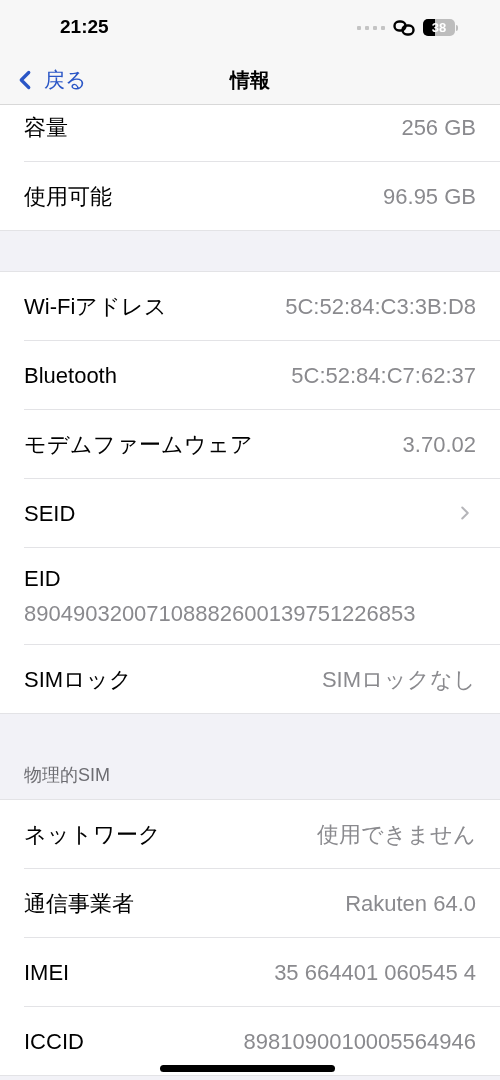 Image resolution: width=500 pixels, height=1080 pixels. What do you see at coordinates (380, 306) in the screenshot?
I see `row-value: 5C:52:84:C3:3B:D8` at bounding box center [380, 306].